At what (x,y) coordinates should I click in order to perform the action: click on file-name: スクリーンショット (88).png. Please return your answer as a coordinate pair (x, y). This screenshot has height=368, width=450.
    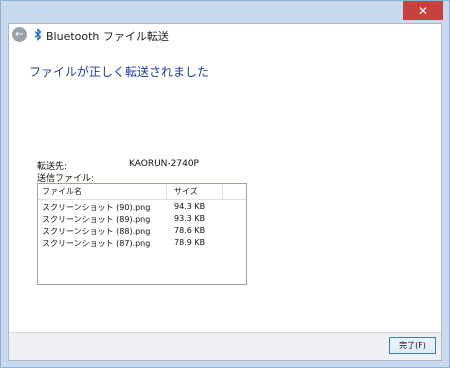
    Looking at the image, I should click on (96, 231).